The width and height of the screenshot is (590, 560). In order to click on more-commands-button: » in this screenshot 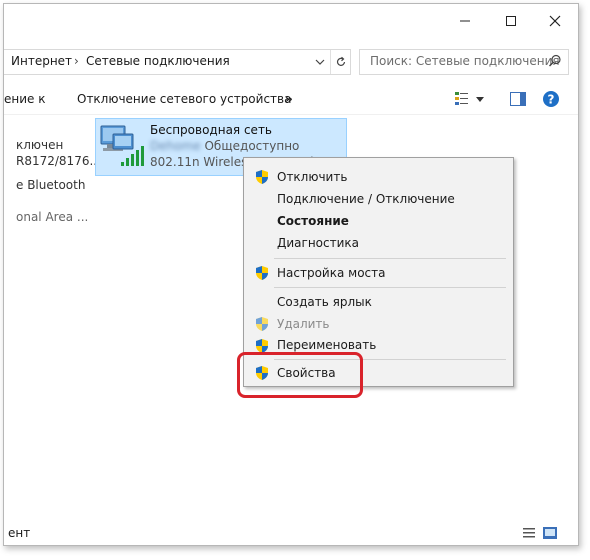, I will do `click(289, 99)`.